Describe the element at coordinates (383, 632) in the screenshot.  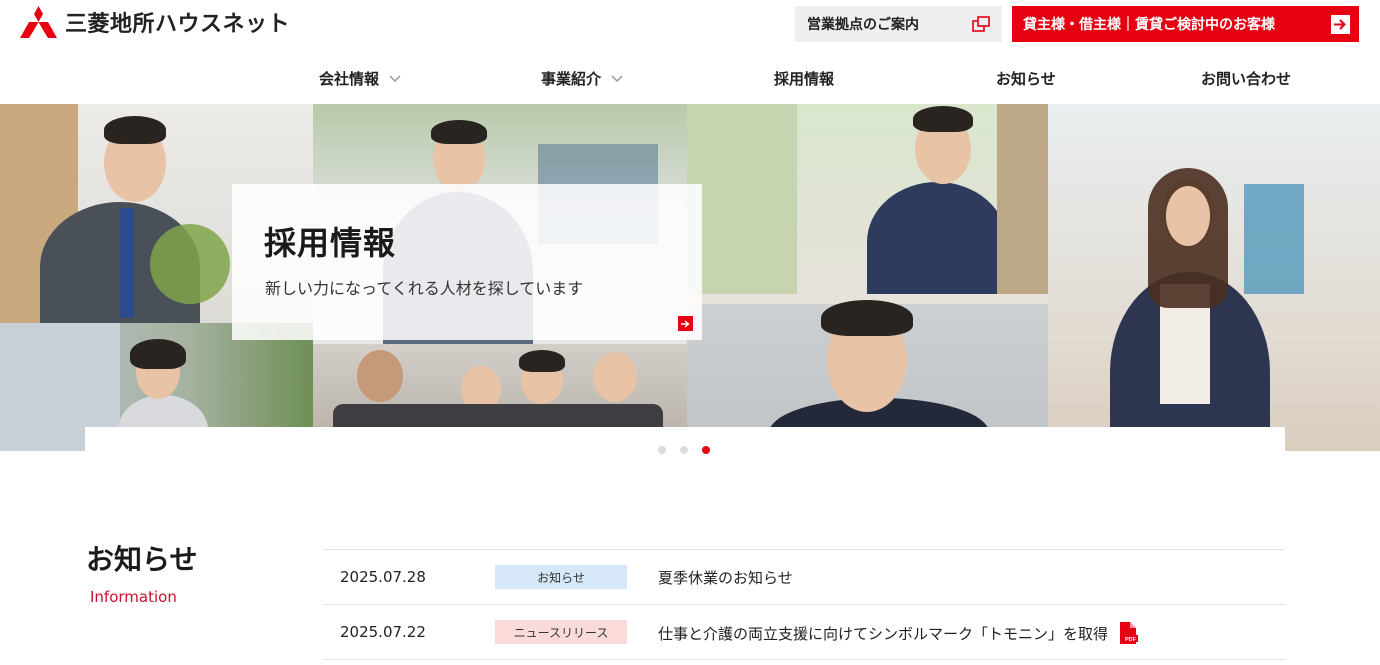
I see `news-date: 2025.07.22` at that location.